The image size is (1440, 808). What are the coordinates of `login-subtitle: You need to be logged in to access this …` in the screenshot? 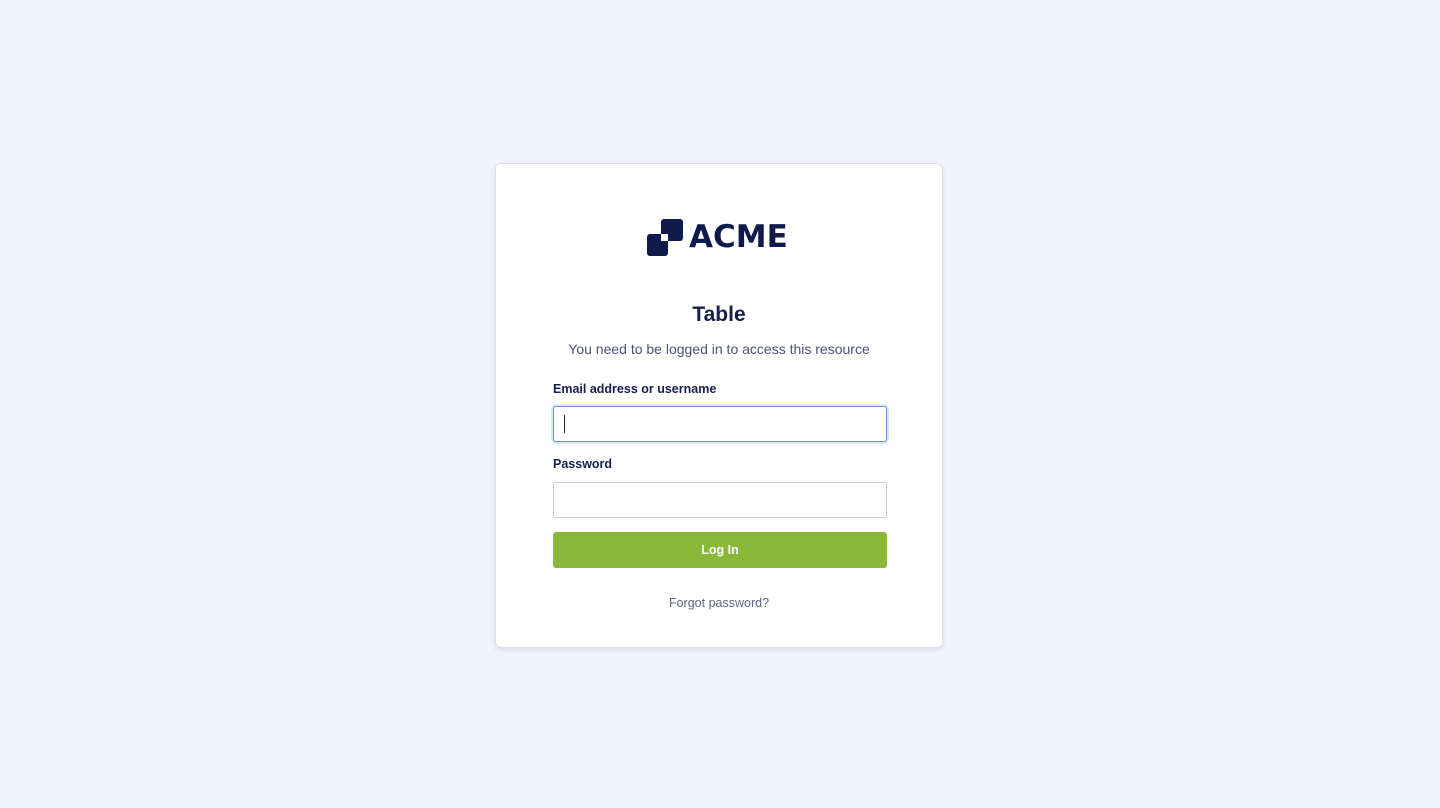 It's located at (719, 349).